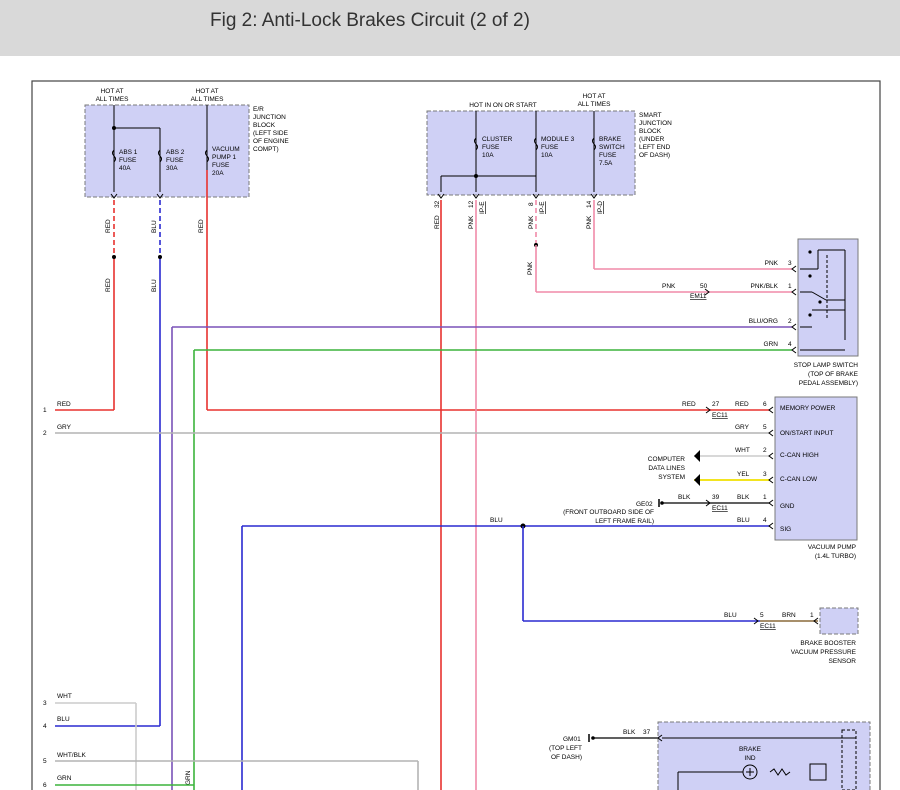 The width and height of the screenshot is (900, 790). I want to click on stop-inline-pin: 50, so click(704, 286).